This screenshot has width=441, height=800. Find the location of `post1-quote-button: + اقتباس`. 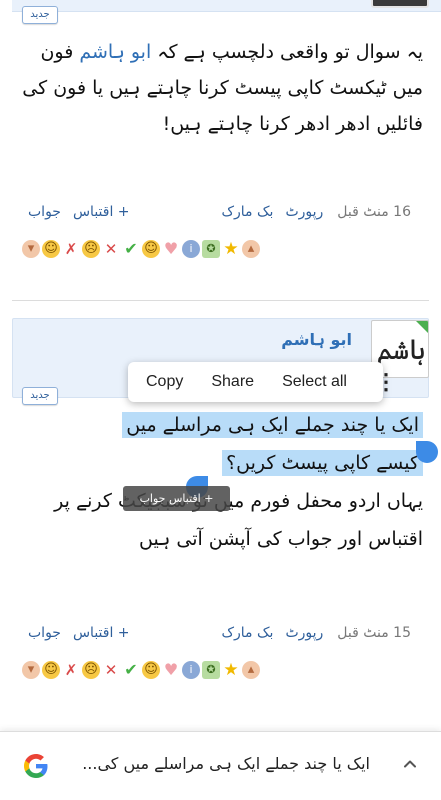

post1-quote-button: + اقتباس is located at coordinates (101, 212).